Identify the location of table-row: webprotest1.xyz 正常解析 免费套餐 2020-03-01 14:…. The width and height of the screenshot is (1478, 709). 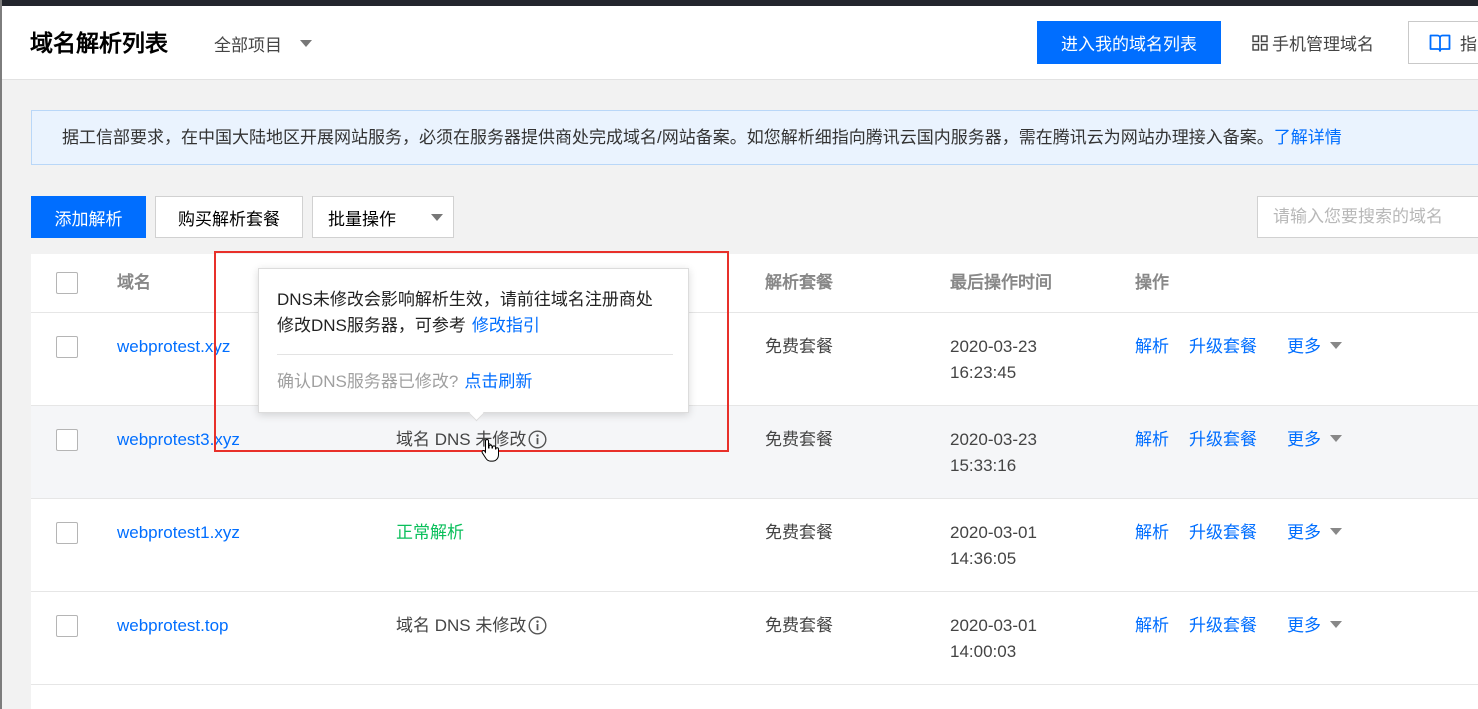
(754, 545).